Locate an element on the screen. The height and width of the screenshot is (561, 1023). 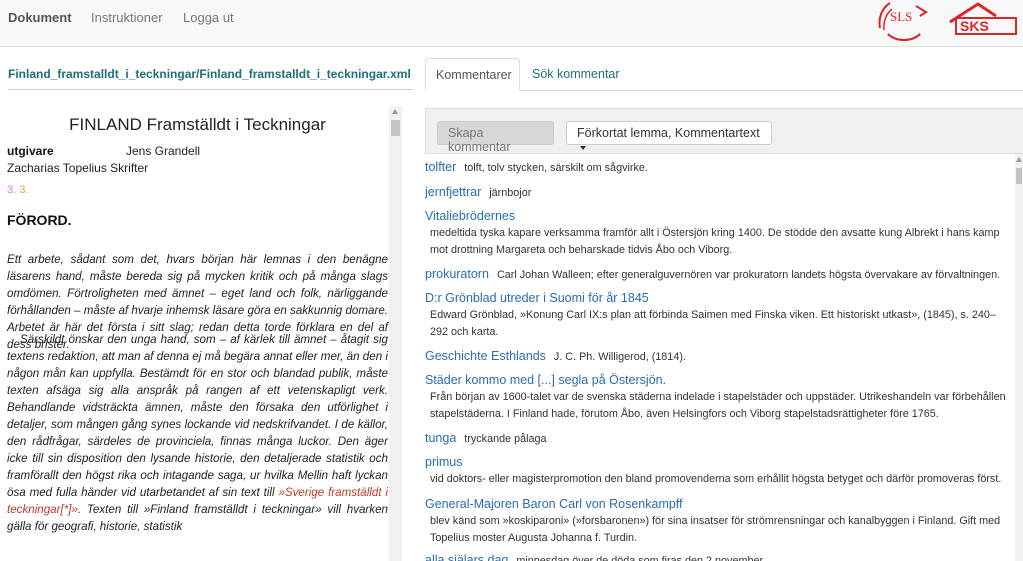
editor-name: Jens Grandell is located at coordinates (163, 151).